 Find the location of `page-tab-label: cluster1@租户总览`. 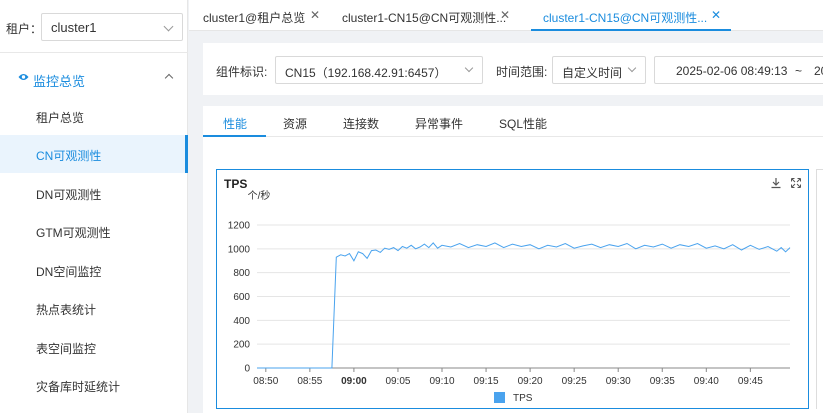

page-tab-label: cluster1@租户总览 is located at coordinates (254, 18).